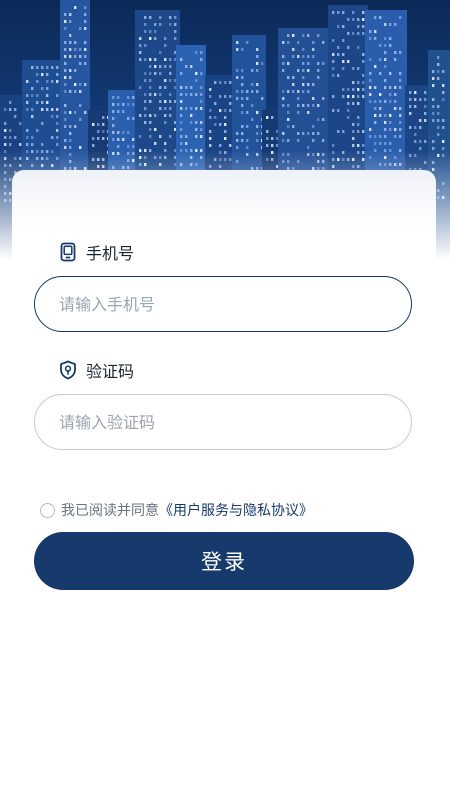 Image resolution: width=450 pixels, height=800 pixels. What do you see at coordinates (68, 252) in the screenshot?
I see `phone-icon` at bounding box center [68, 252].